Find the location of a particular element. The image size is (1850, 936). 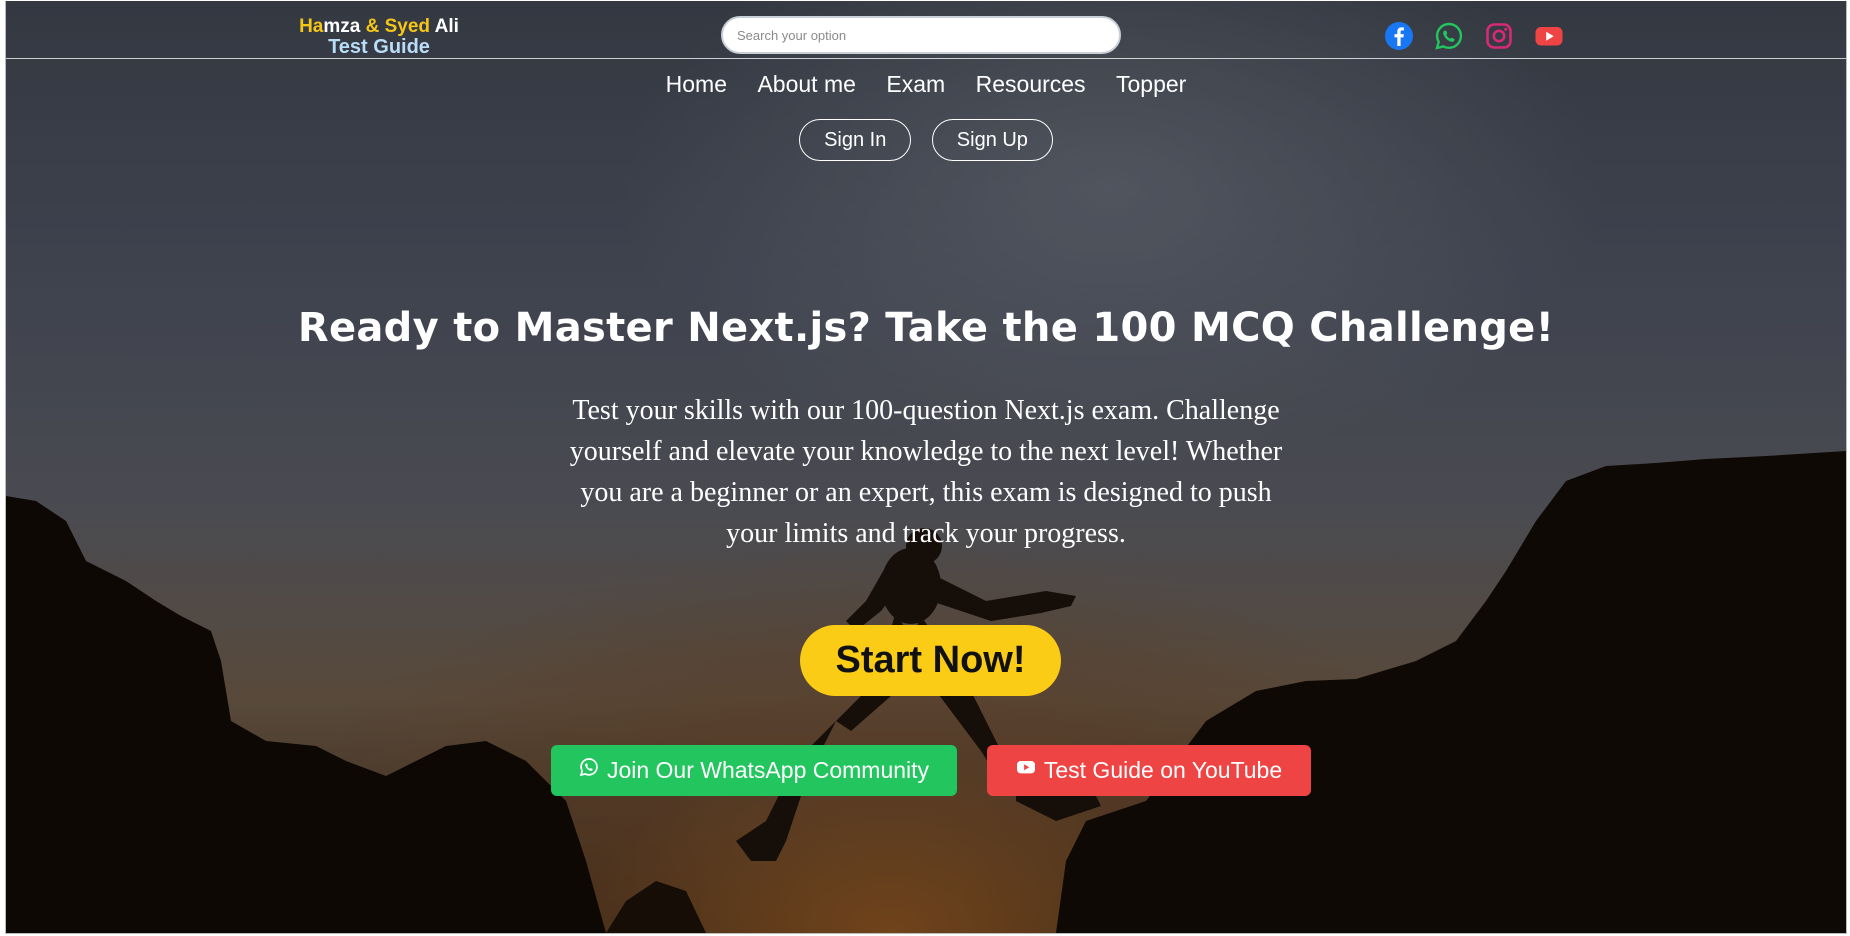

brand-name-syed: & Syed is located at coordinates (398, 26).